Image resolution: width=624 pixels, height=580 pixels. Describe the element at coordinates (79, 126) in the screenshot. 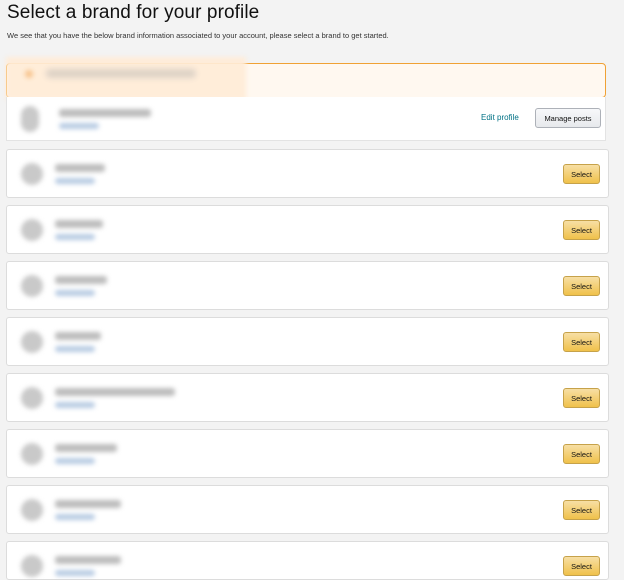

I see `profile-subtext-redacted` at that location.